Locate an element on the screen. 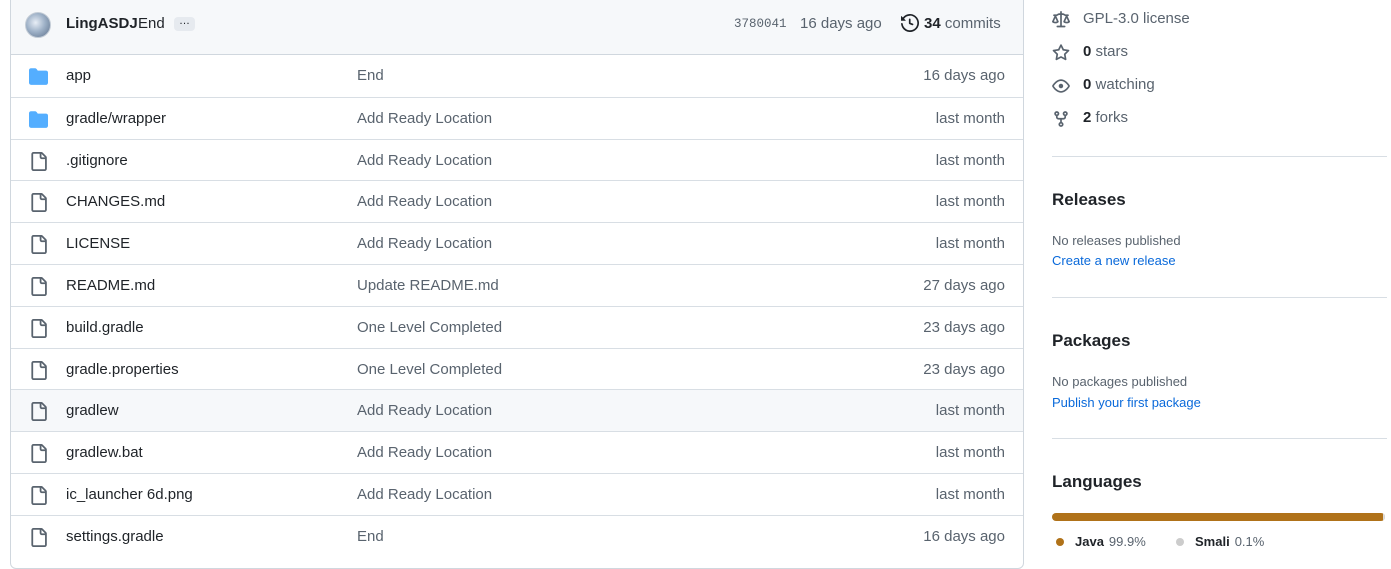 This screenshot has width=1391, height=569. commit-message: End is located at coordinates (151, 23).